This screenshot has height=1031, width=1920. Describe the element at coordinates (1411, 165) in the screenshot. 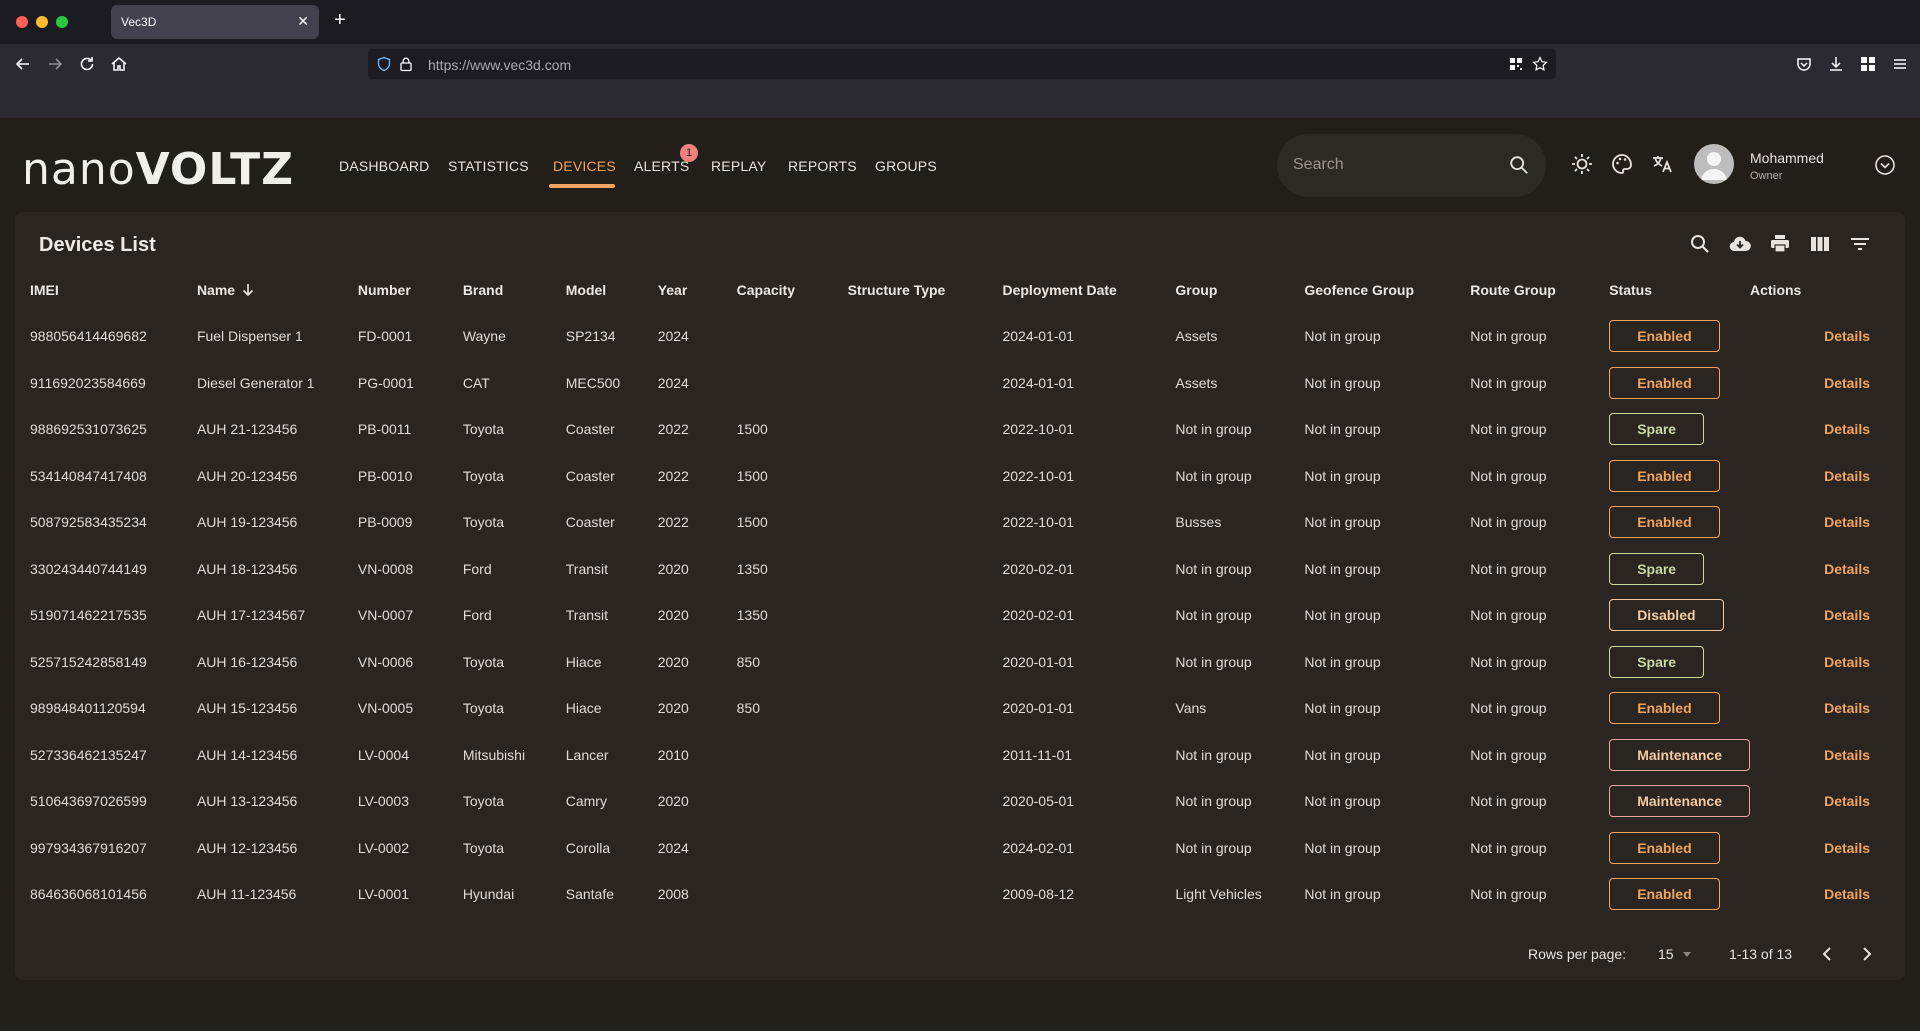

I see `search-box: Search` at that location.